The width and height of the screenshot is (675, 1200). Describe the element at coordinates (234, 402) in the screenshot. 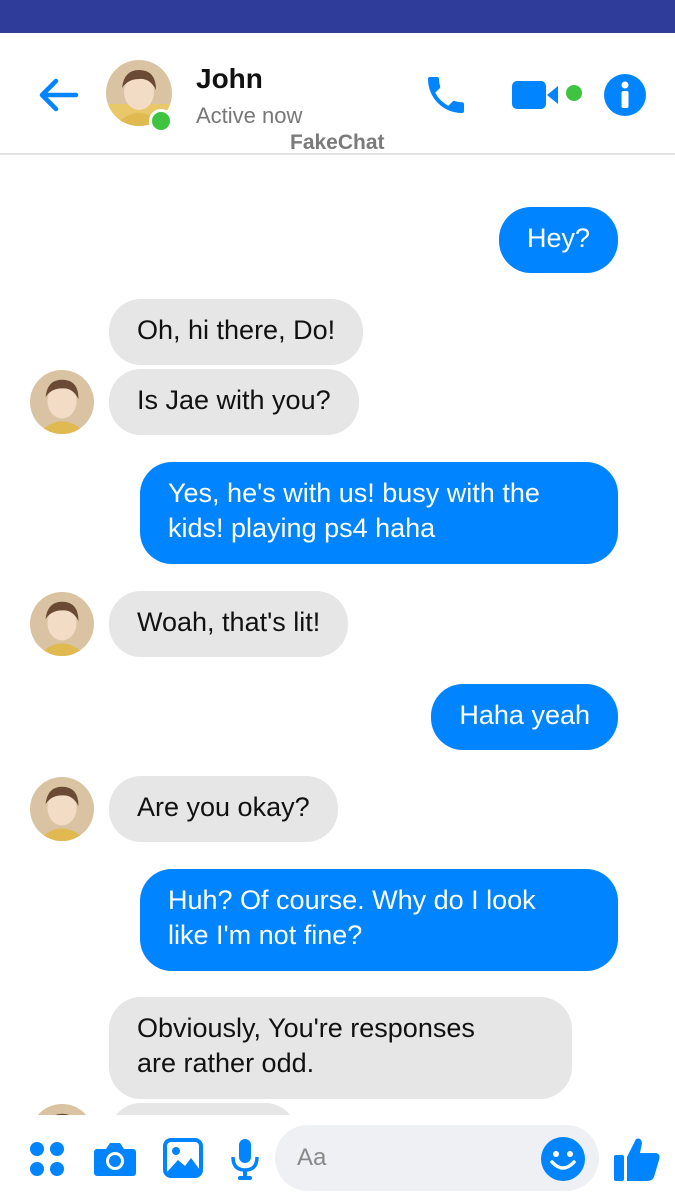

I see `message-bubble-incoming: Is Jae with you?` at that location.